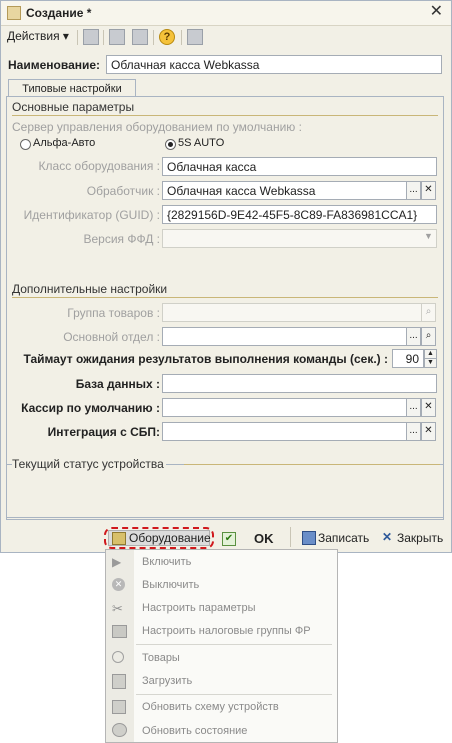  I want to click on name-label: Наименование:, so click(54, 65).